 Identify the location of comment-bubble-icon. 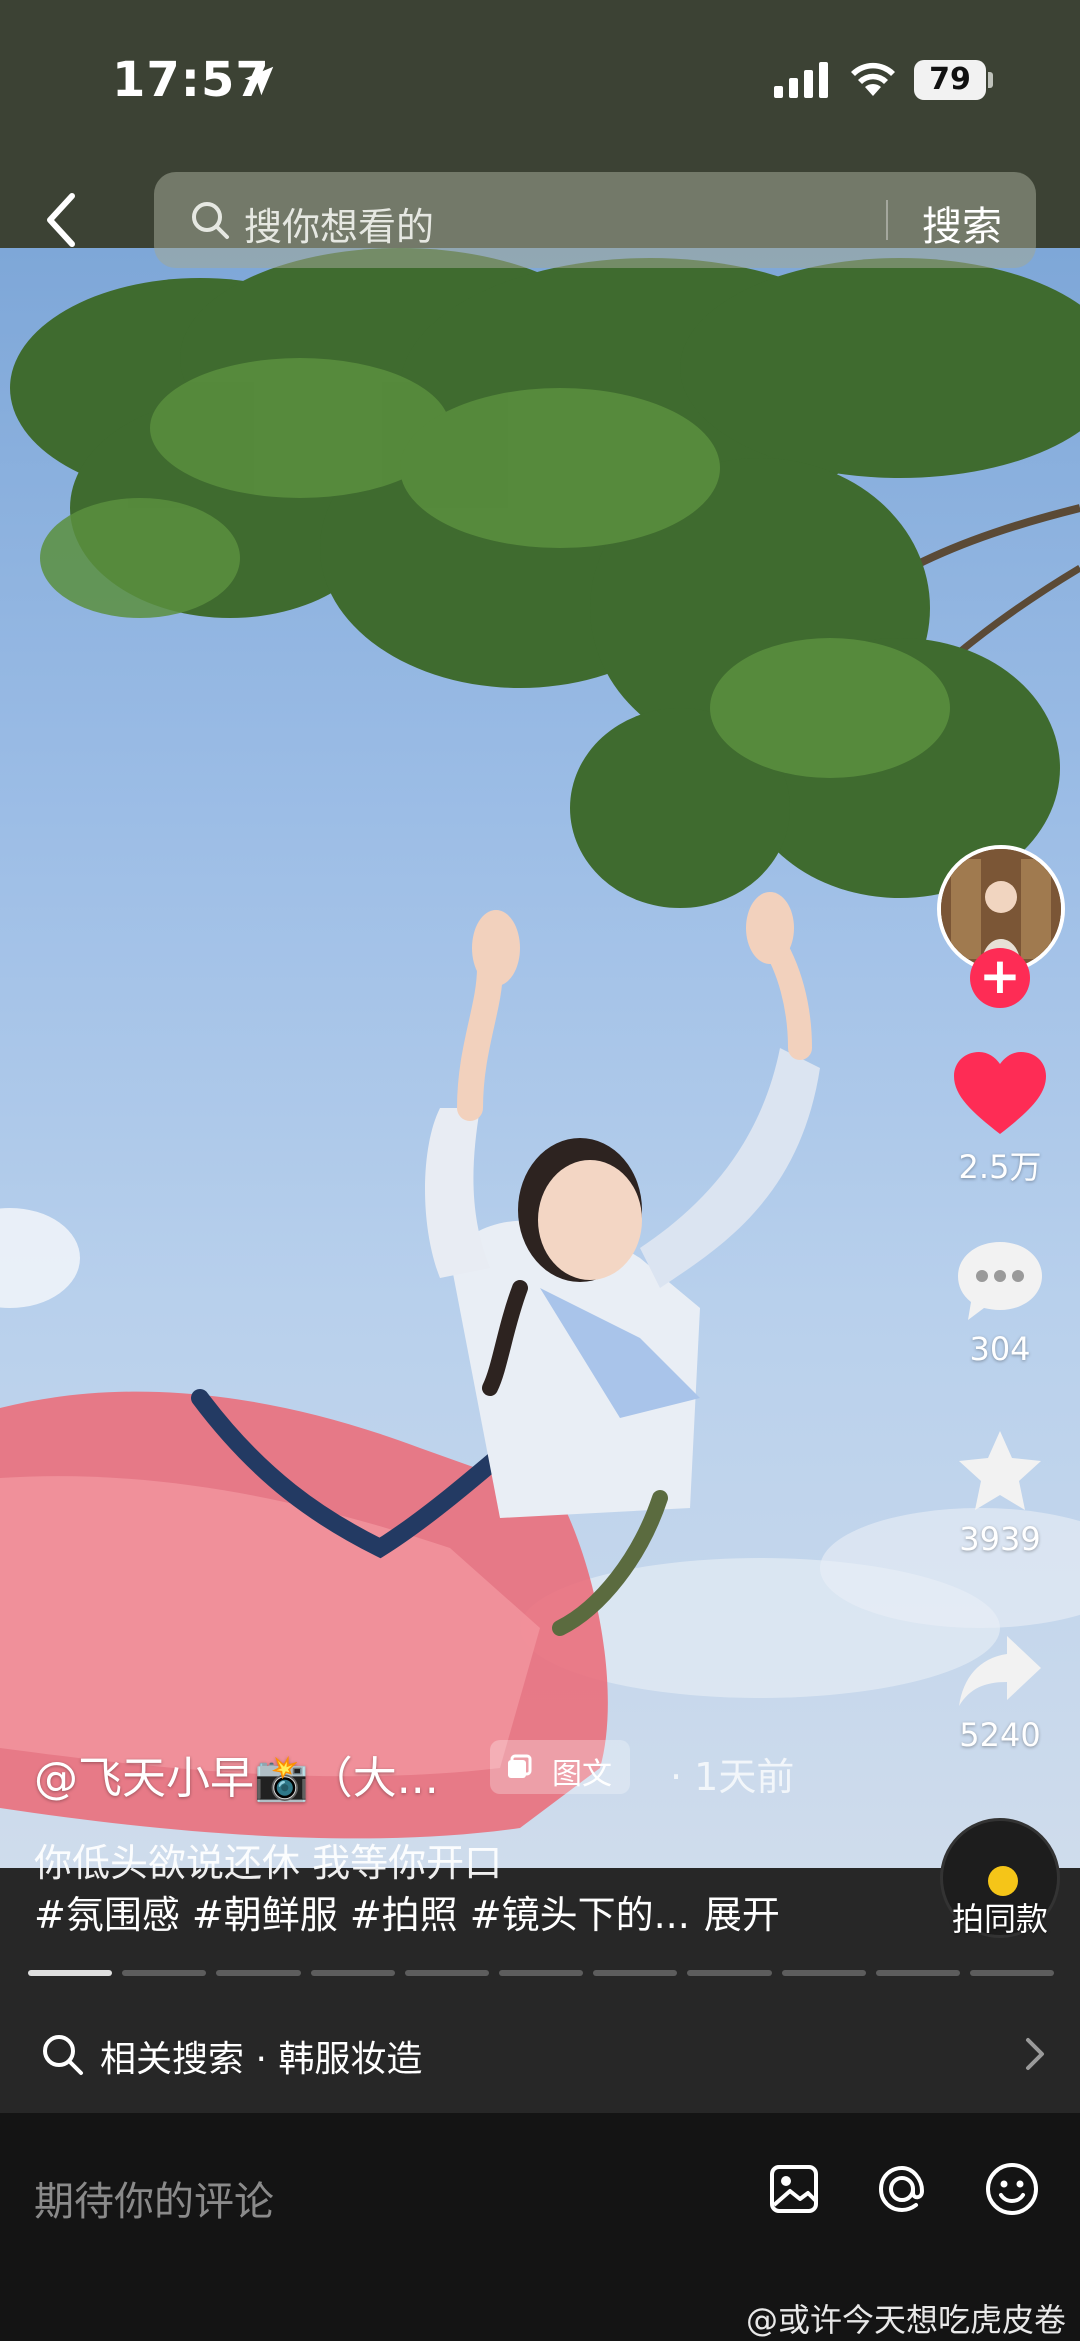
(1000, 1281).